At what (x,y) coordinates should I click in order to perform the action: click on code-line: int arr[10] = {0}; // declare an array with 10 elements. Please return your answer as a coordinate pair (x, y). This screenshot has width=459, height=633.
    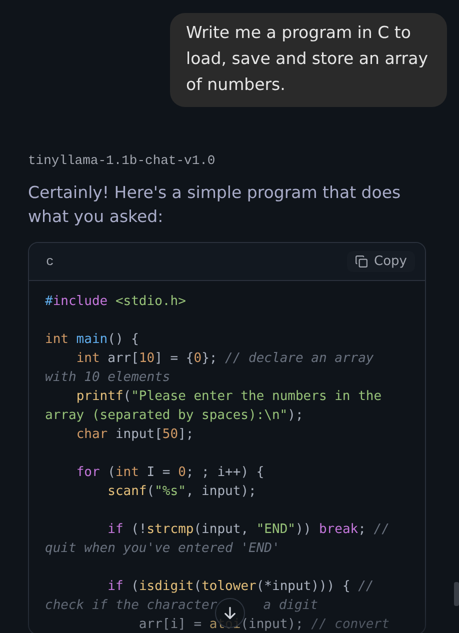
    Looking at the image, I should click on (210, 368).